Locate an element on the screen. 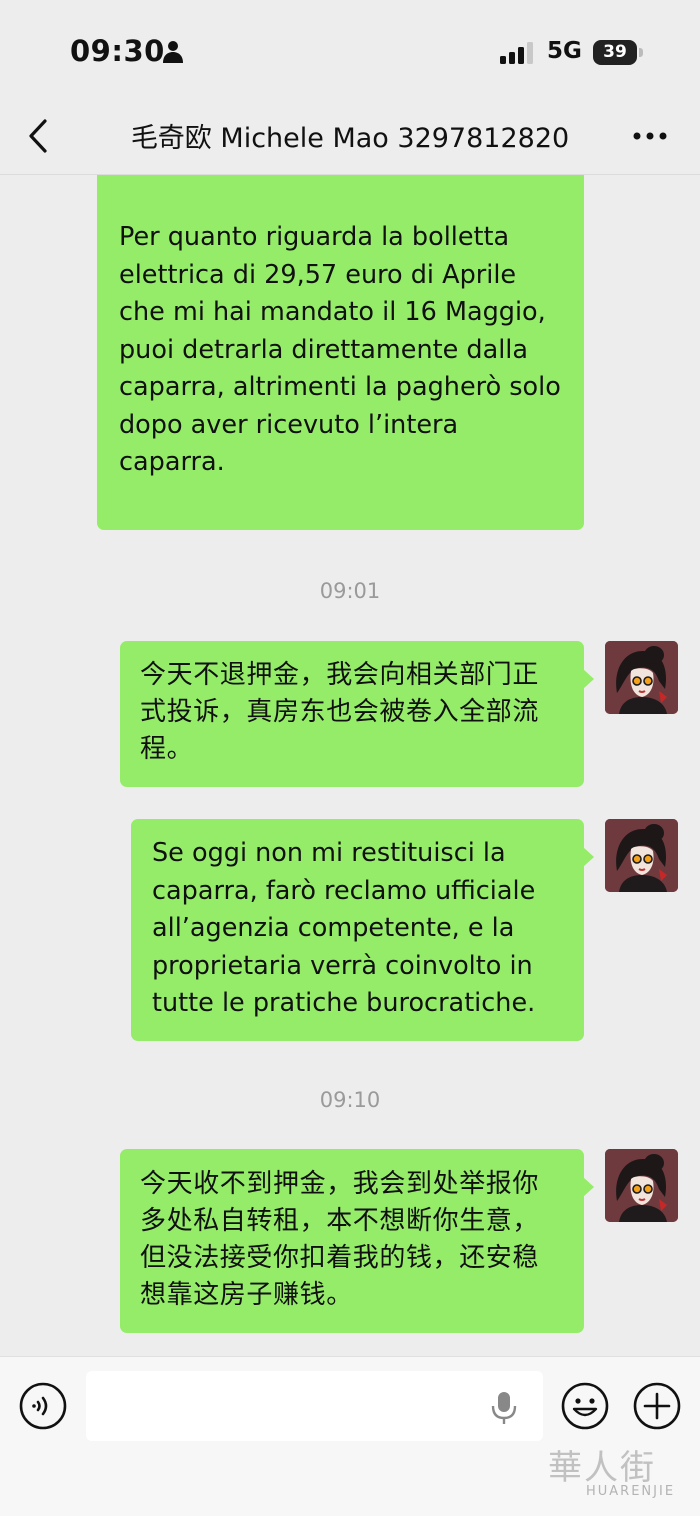 The height and width of the screenshot is (1516, 700). chat-title: 毛奇欧 Michele Mao 3297812820 is located at coordinates (350, 135).